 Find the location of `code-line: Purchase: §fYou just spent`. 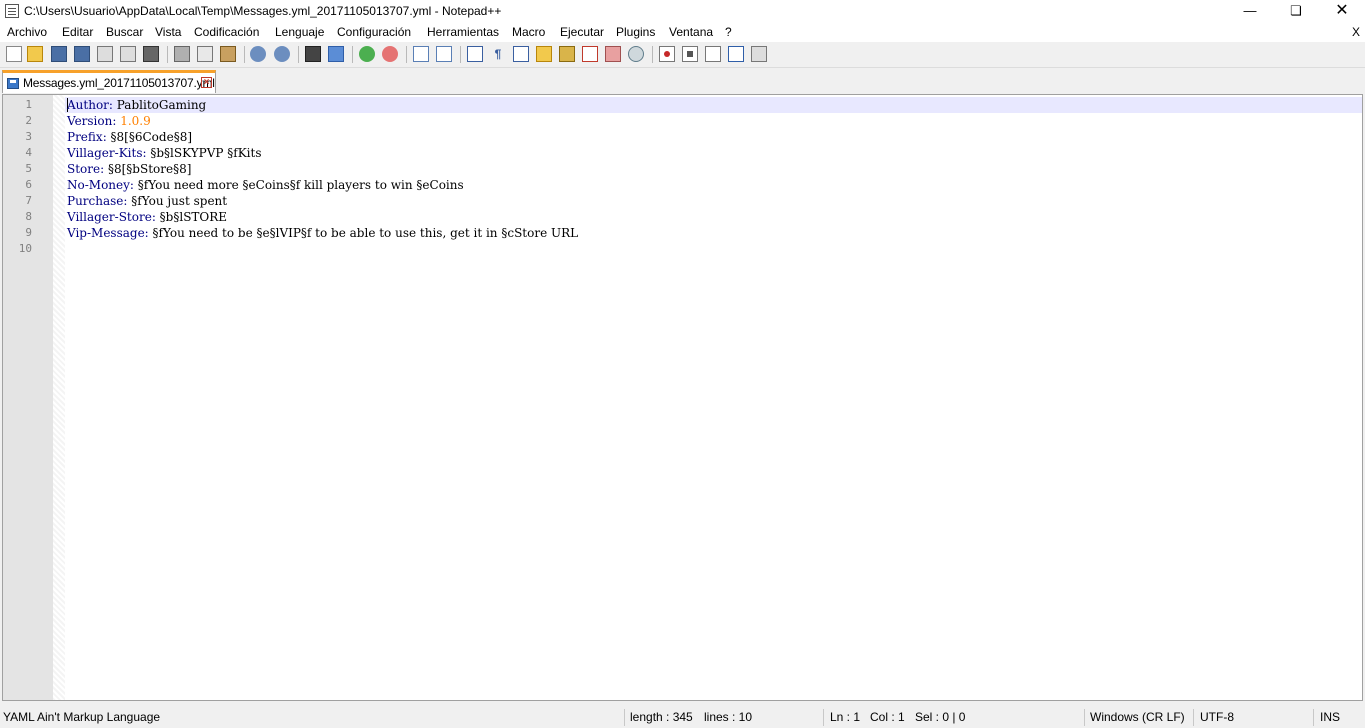

code-line: Purchase: §fYou just spent is located at coordinates (147, 201).